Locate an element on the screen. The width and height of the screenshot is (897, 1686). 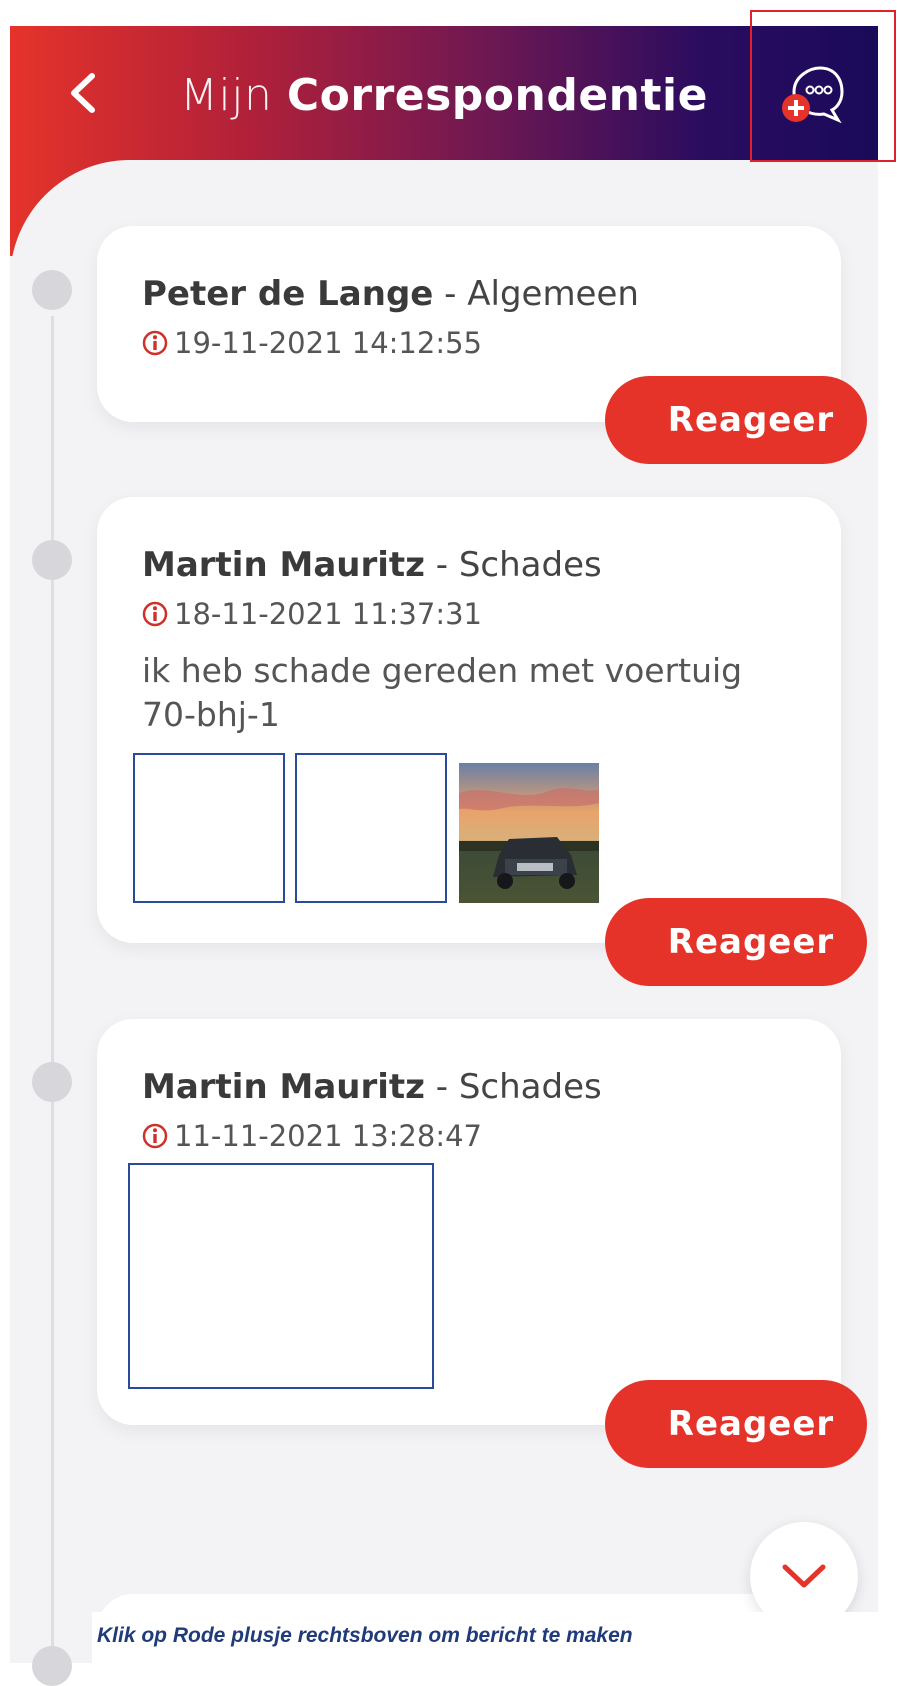
message-header: Peter de Lange - Algemeen is located at coordinates (390, 294).